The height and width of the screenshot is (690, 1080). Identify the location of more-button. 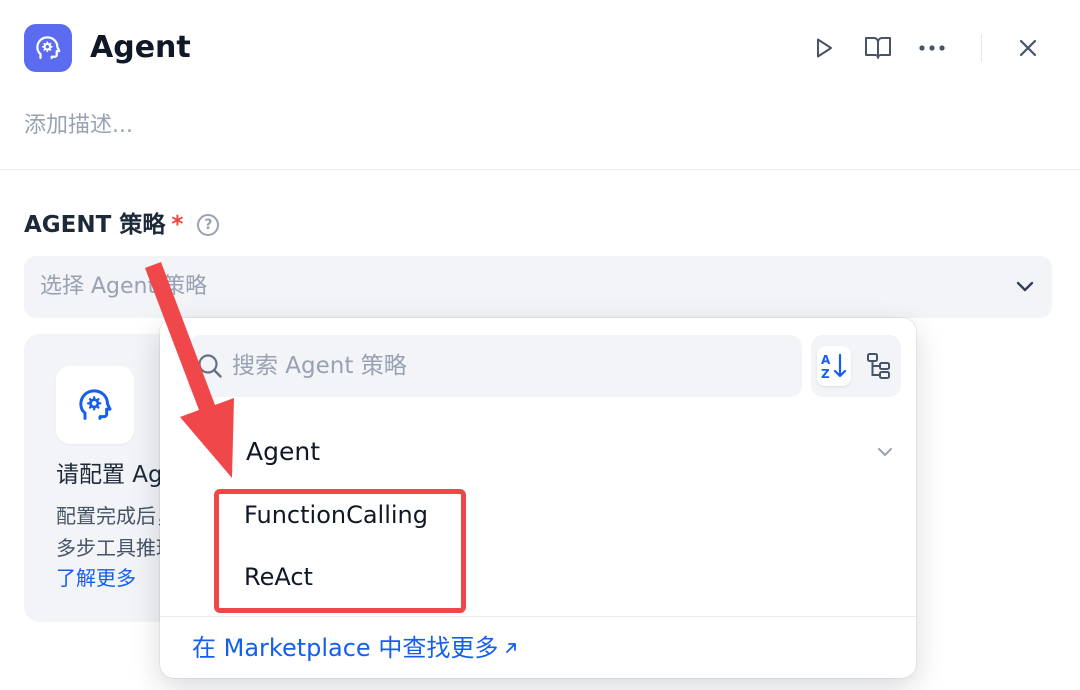
(932, 48).